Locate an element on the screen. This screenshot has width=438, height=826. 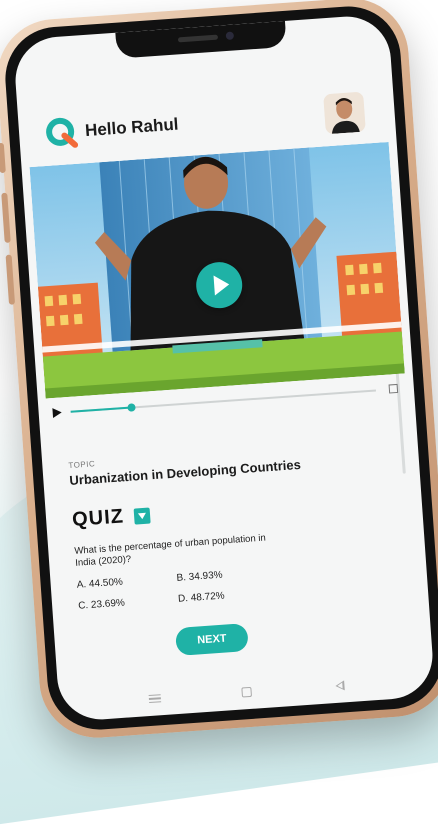
fullscreen-icon is located at coordinates (393, 388).